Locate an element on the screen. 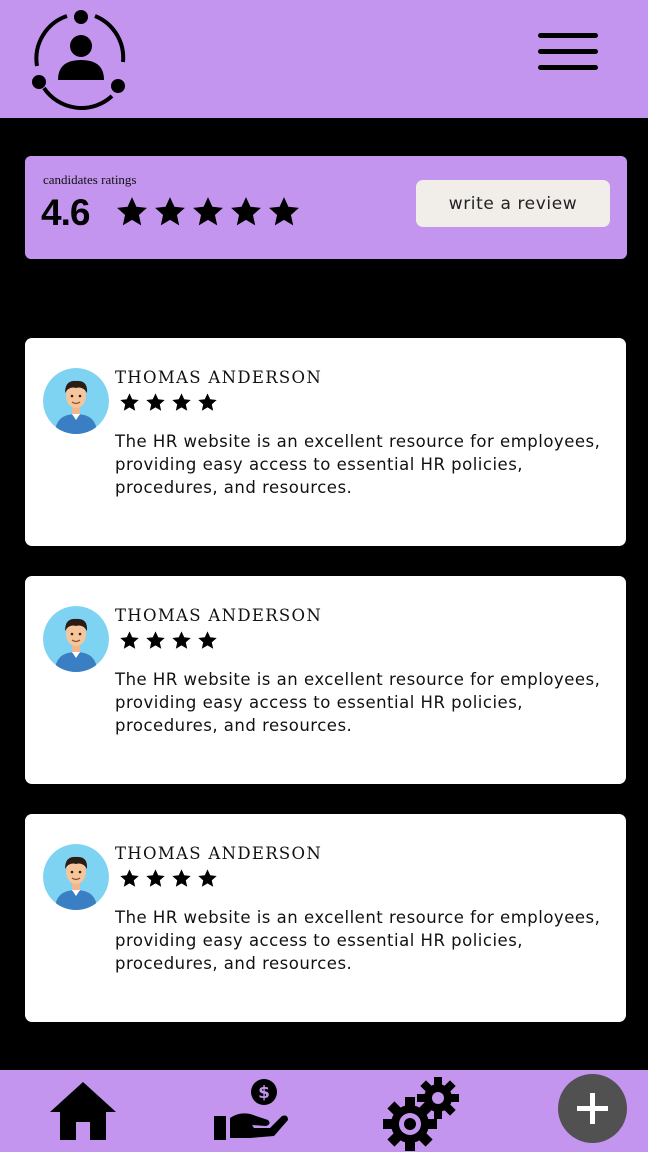 The height and width of the screenshot is (1152, 648). write-review-button: write a review is located at coordinates (513, 203).